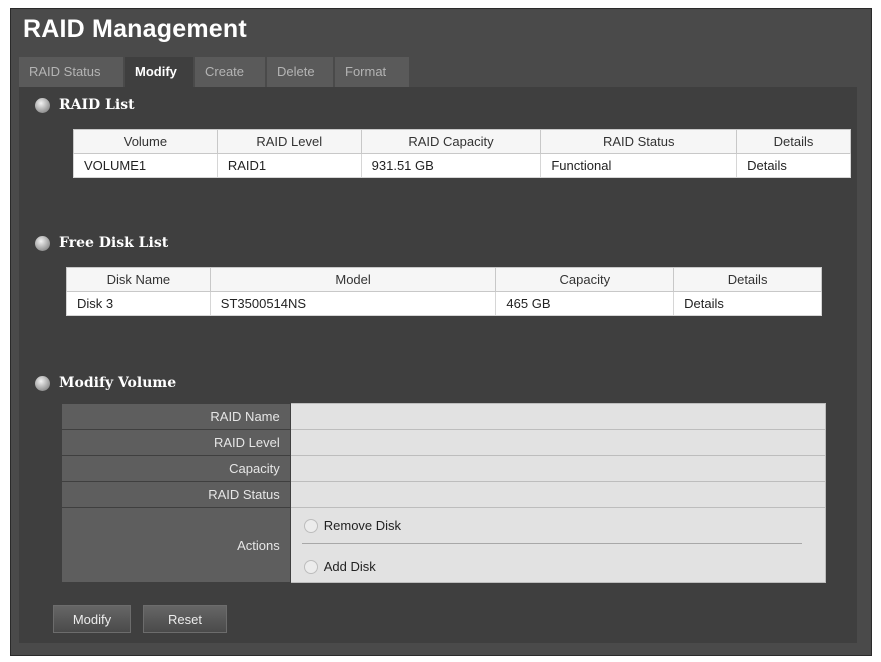  Describe the element at coordinates (558, 545) in the screenshot. I see `actions-cell: Remove Disk Add Disk` at that location.